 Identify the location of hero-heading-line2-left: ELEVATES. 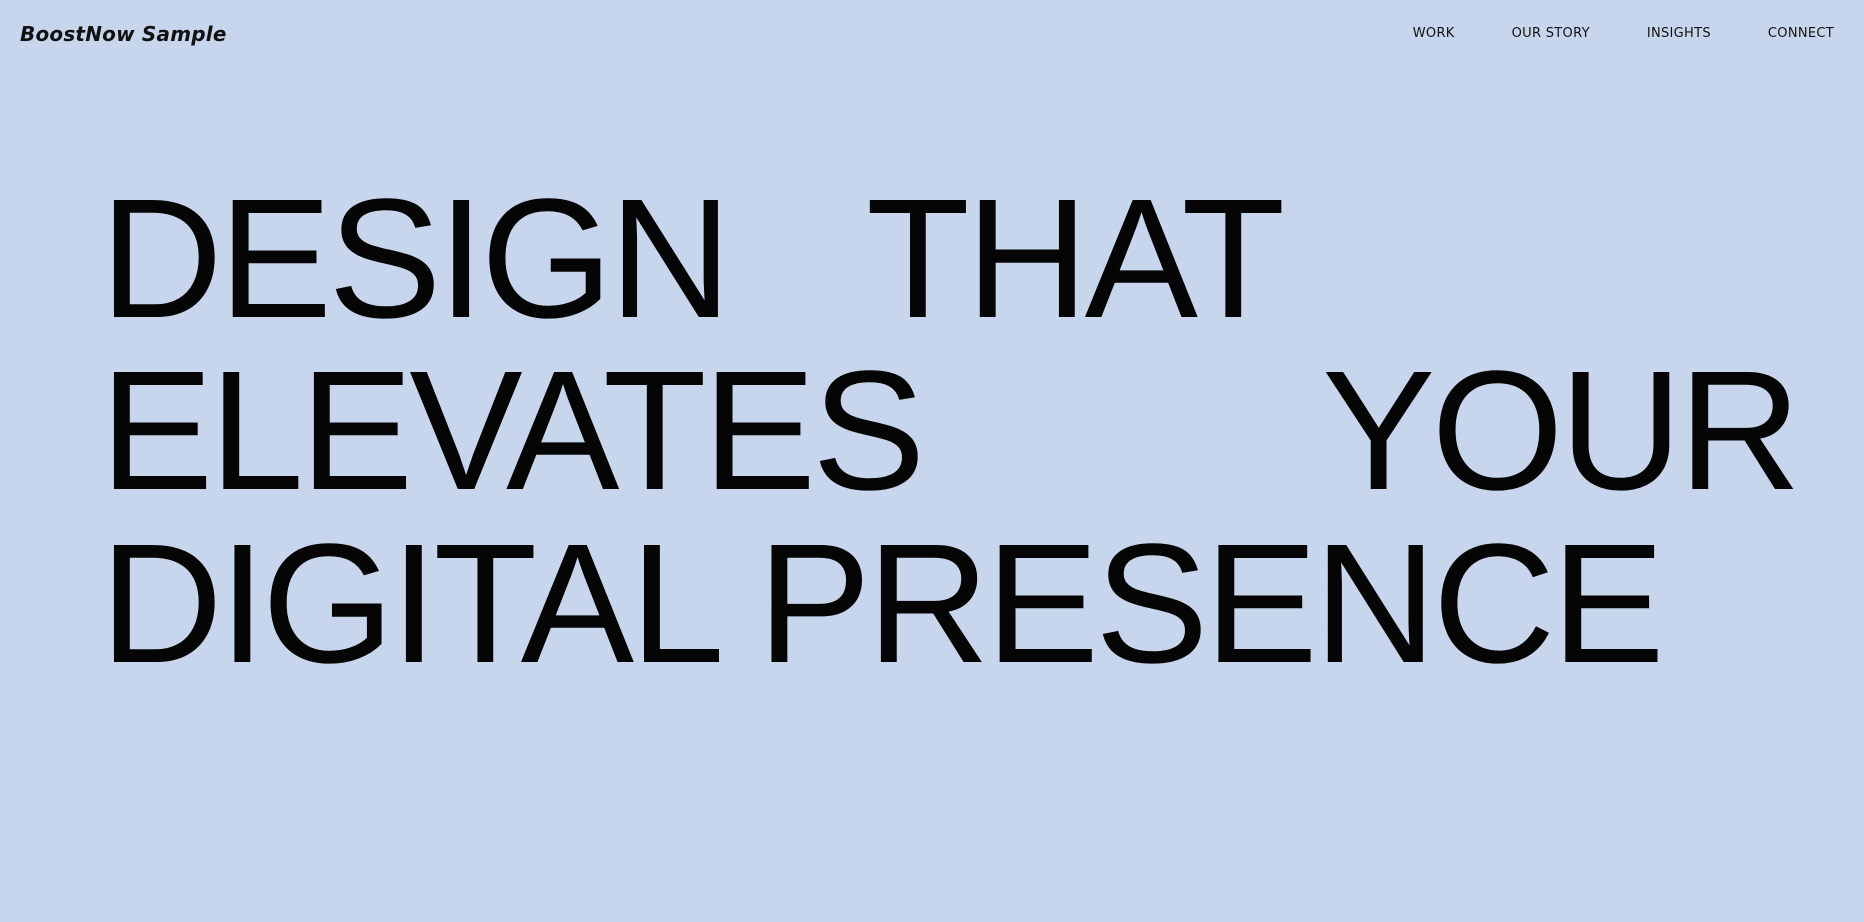
(512, 431).